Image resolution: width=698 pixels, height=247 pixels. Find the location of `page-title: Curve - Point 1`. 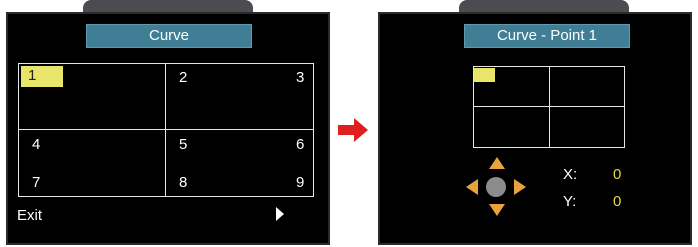

page-title: Curve - Point 1 is located at coordinates (547, 36).